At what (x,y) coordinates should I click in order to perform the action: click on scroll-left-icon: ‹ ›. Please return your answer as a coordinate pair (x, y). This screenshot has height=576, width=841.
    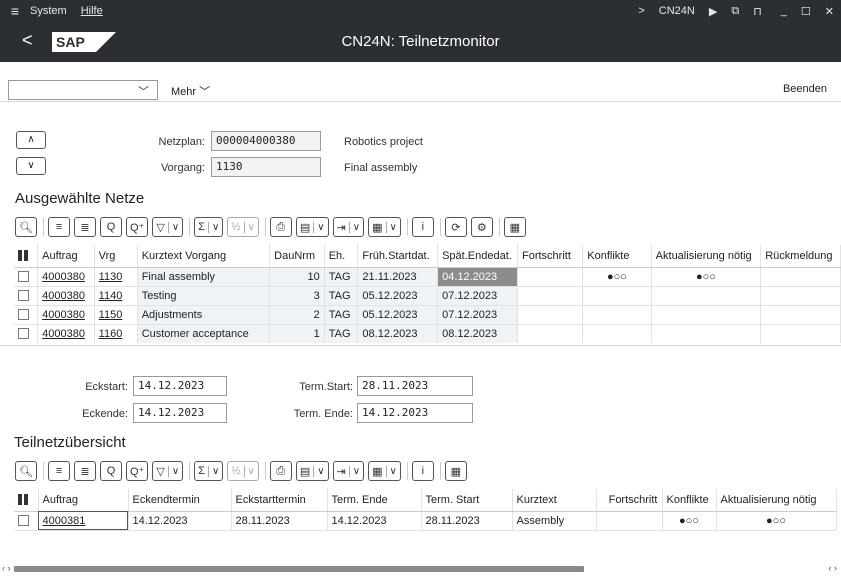
    Looking at the image, I should click on (6, 568).